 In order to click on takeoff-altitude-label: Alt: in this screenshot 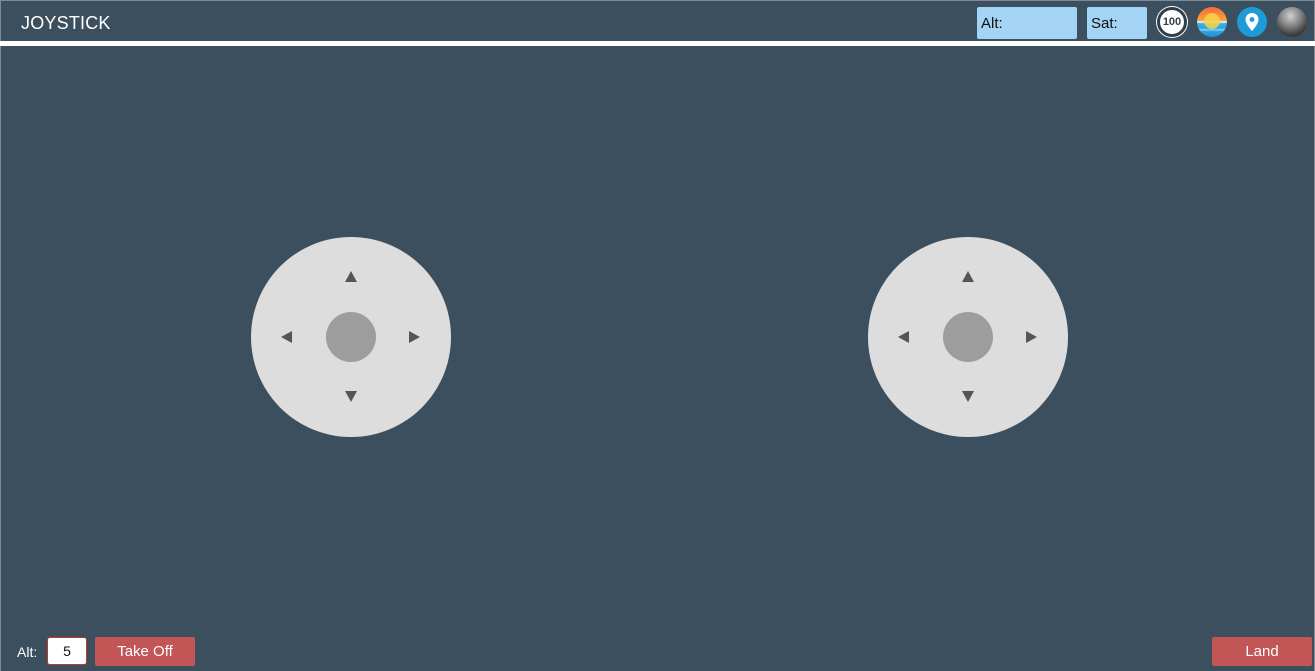, I will do `click(27, 652)`.